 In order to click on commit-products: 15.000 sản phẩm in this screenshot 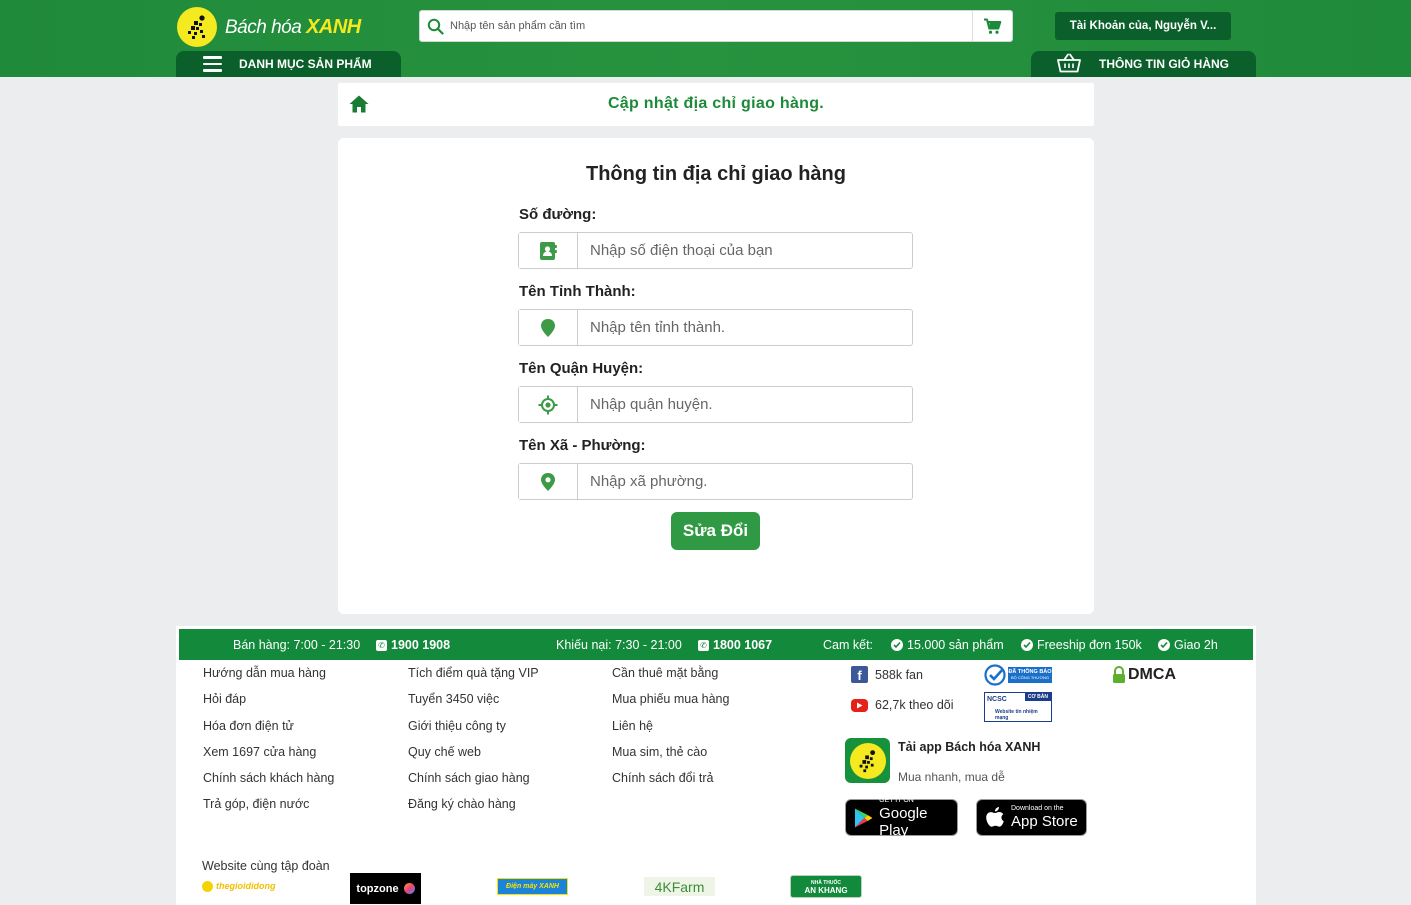, I will do `click(947, 645)`.